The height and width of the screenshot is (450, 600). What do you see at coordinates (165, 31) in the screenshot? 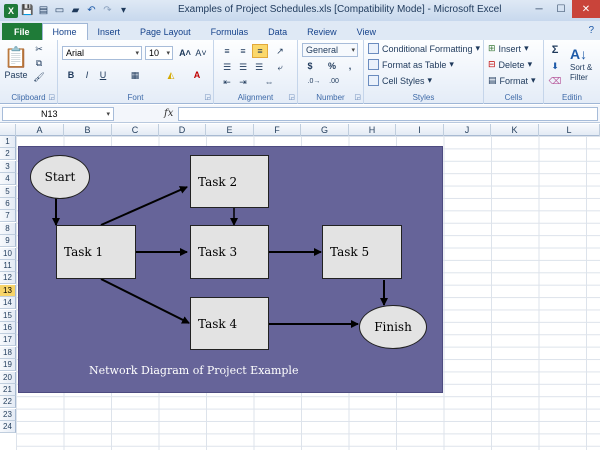
I see `tab-page-layout: Page Layout` at bounding box center [165, 31].